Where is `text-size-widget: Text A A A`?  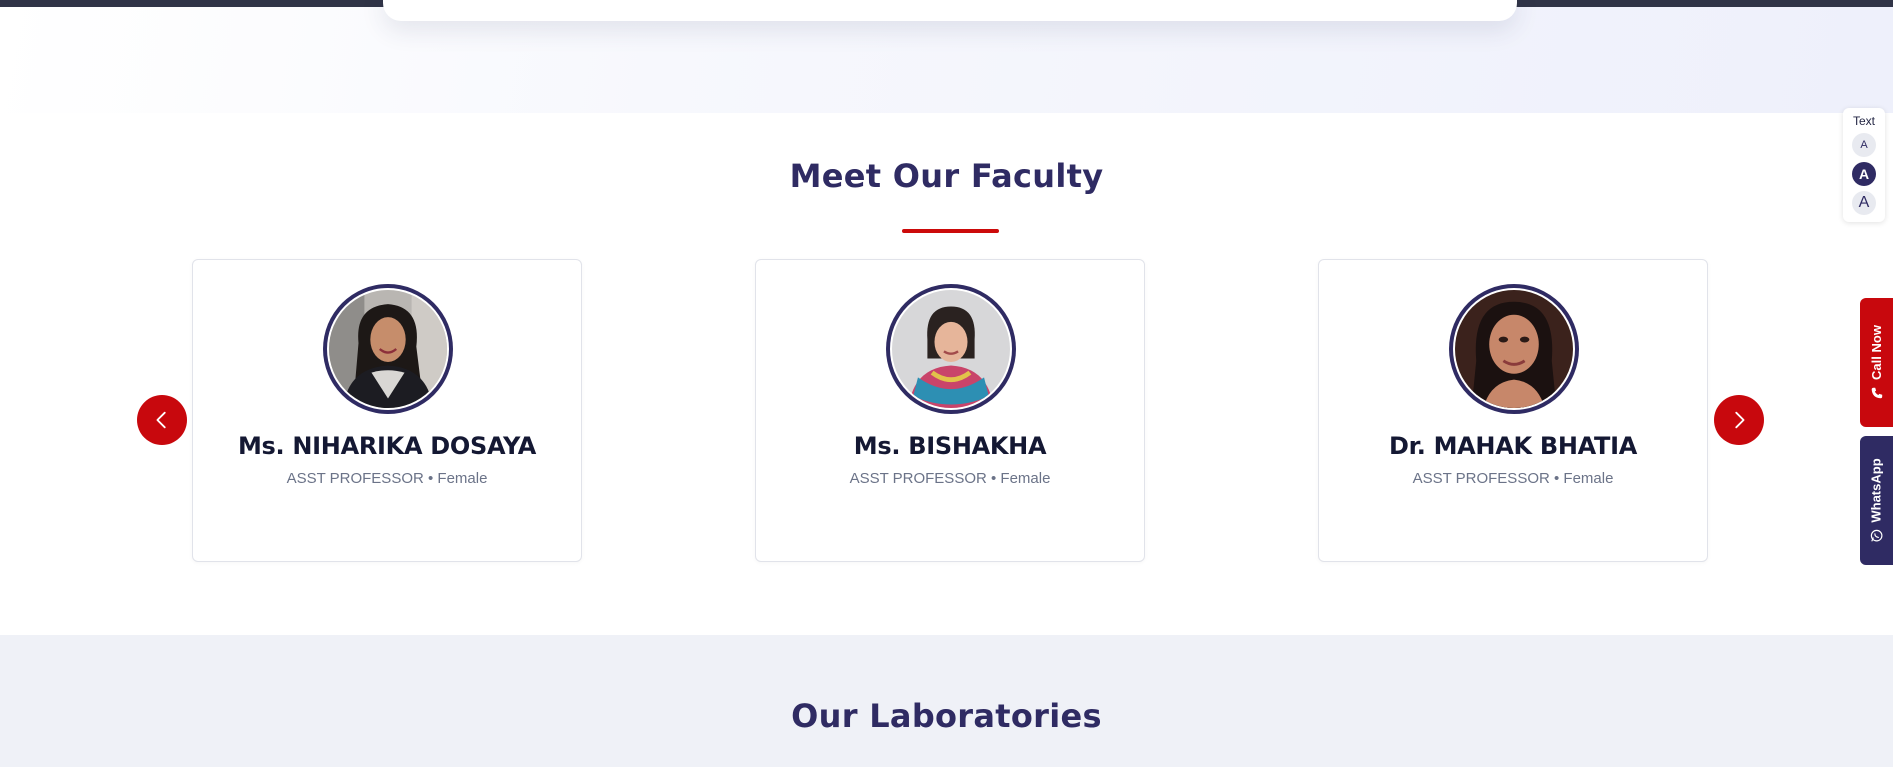 text-size-widget: Text A A A is located at coordinates (1864, 165).